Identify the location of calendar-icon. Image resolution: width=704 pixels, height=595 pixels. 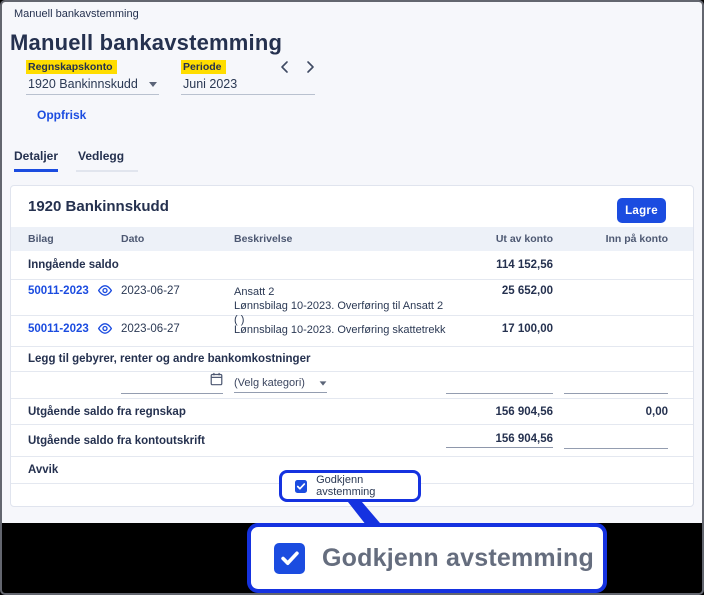
(216, 381).